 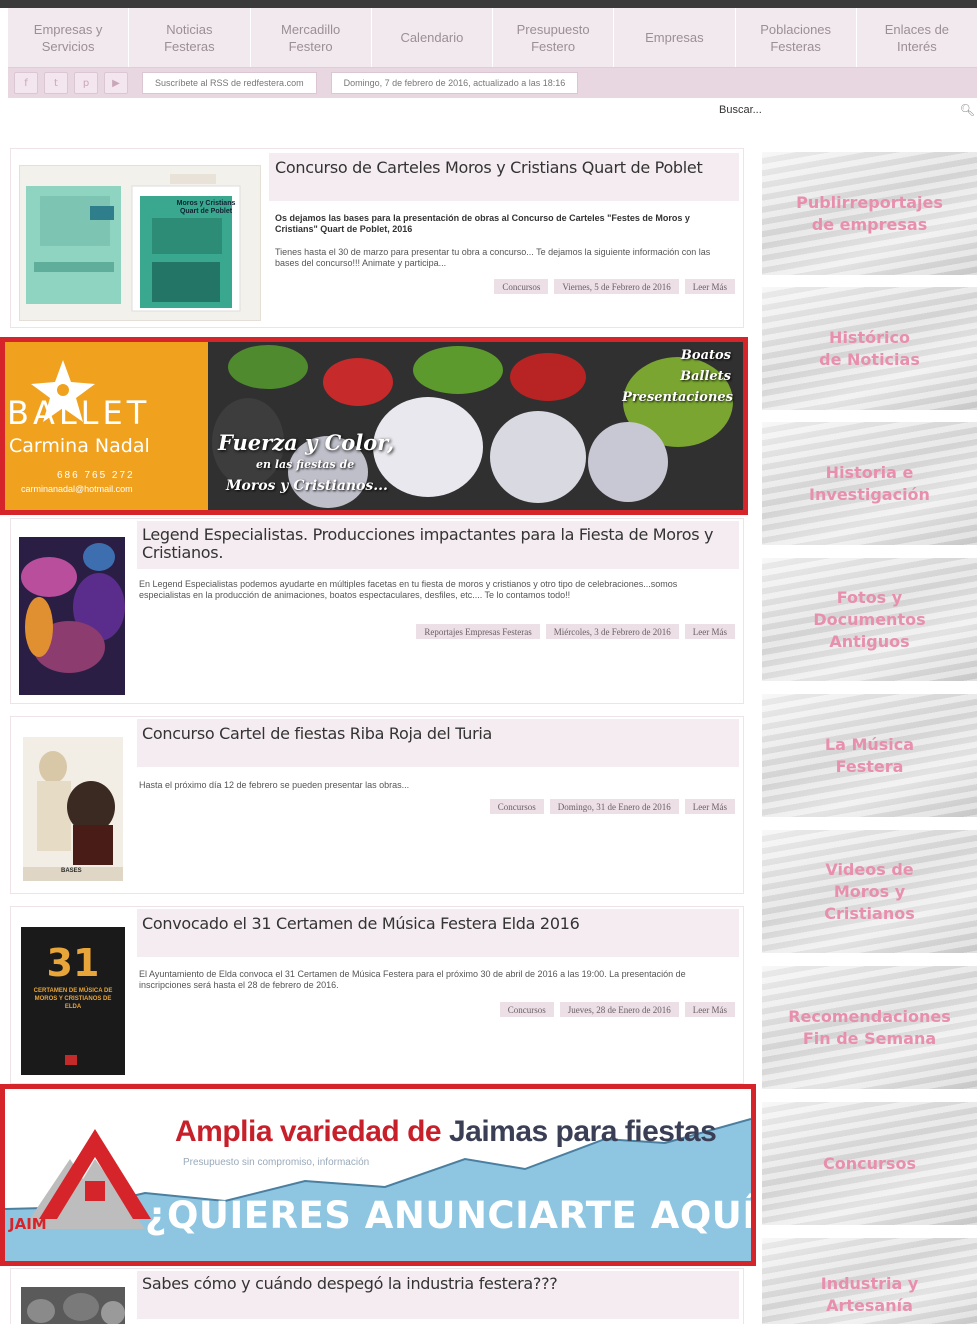 What do you see at coordinates (28, 1224) in the screenshot?
I see `jaimas-logo-text: JAIM` at bounding box center [28, 1224].